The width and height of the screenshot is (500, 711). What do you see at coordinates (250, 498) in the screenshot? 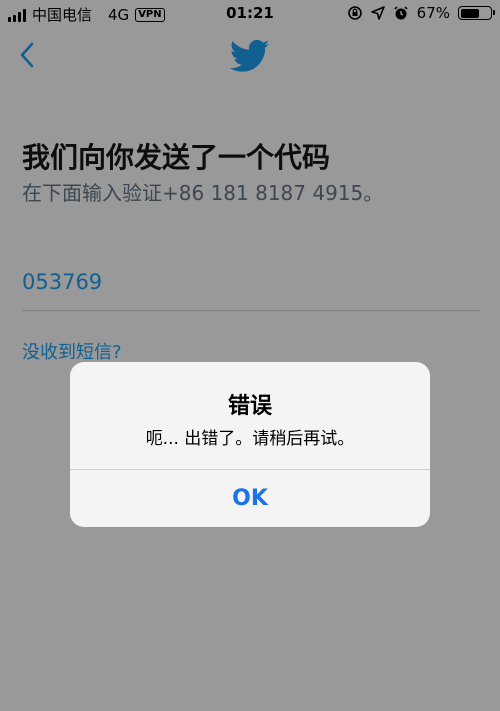
I see `ok-button: OK` at bounding box center [250, 498].